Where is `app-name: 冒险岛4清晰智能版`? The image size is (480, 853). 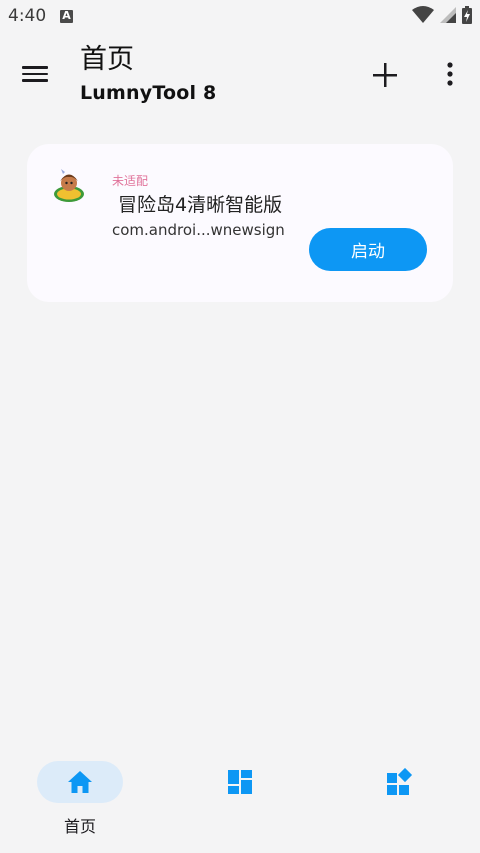
app-name: 冒险岛4清晰智能版 is located at coordinates (200, 205).